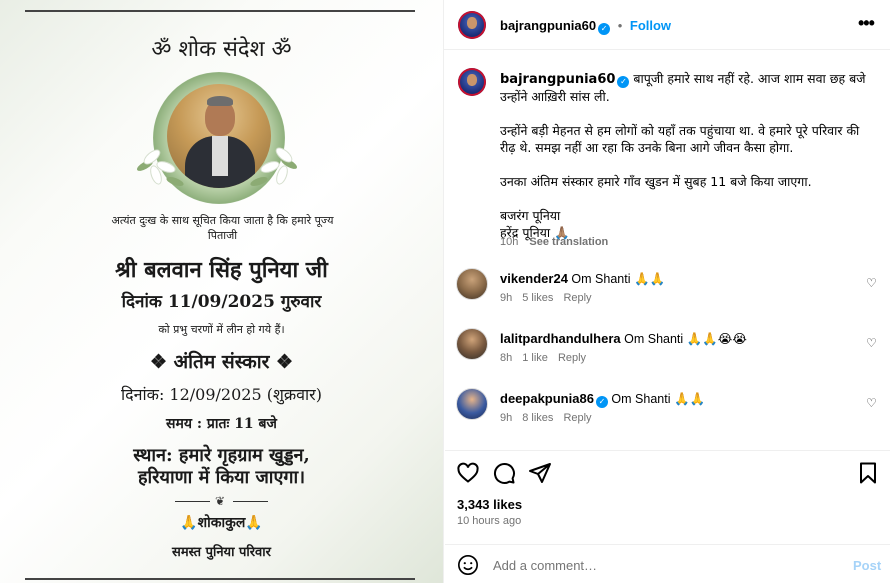 This screenshot has height=583, width=890. What do you see at coordinates (547, 398) in the screenshot?
I see `commenter-username: deepakpunia86` at bounding box center [547, 398].